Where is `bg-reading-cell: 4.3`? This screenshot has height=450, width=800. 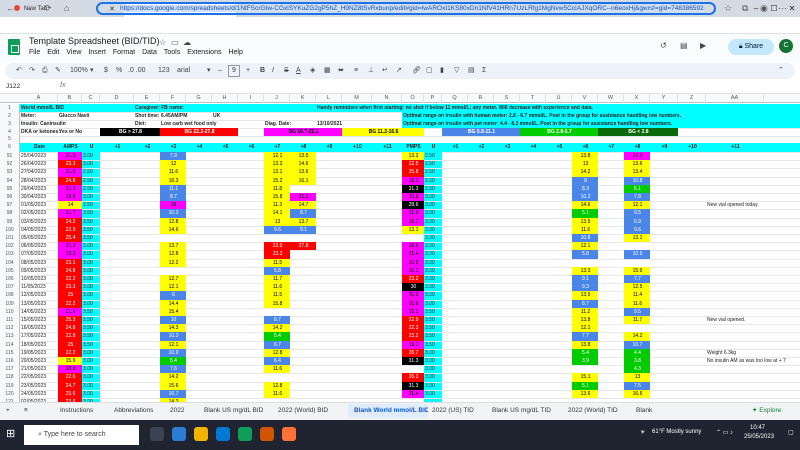
bg-reading-cell: 4.3 is located at coordinates (637, 369).